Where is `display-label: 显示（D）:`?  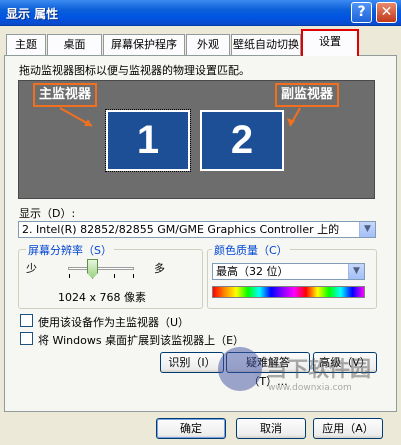
display-label: 显示（D）: is located at coordinates (47, 213).